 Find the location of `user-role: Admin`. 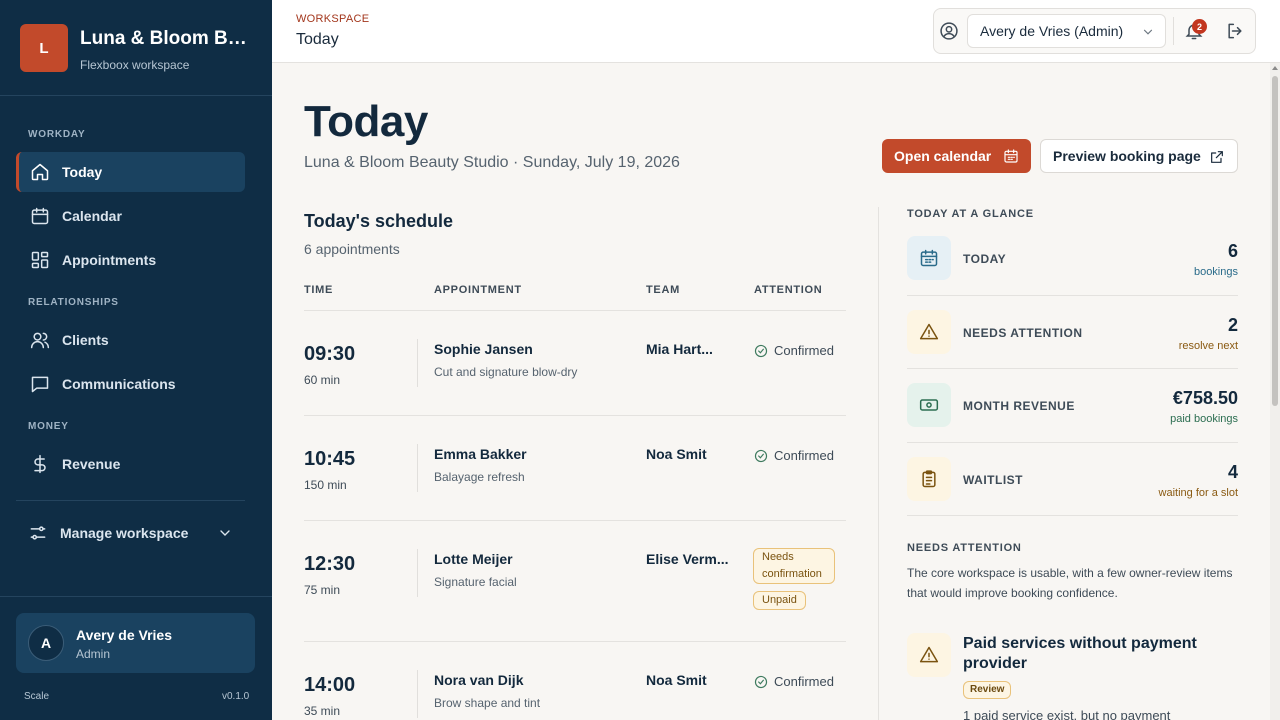

user-role: Admin is located at coordinates (93, 654).